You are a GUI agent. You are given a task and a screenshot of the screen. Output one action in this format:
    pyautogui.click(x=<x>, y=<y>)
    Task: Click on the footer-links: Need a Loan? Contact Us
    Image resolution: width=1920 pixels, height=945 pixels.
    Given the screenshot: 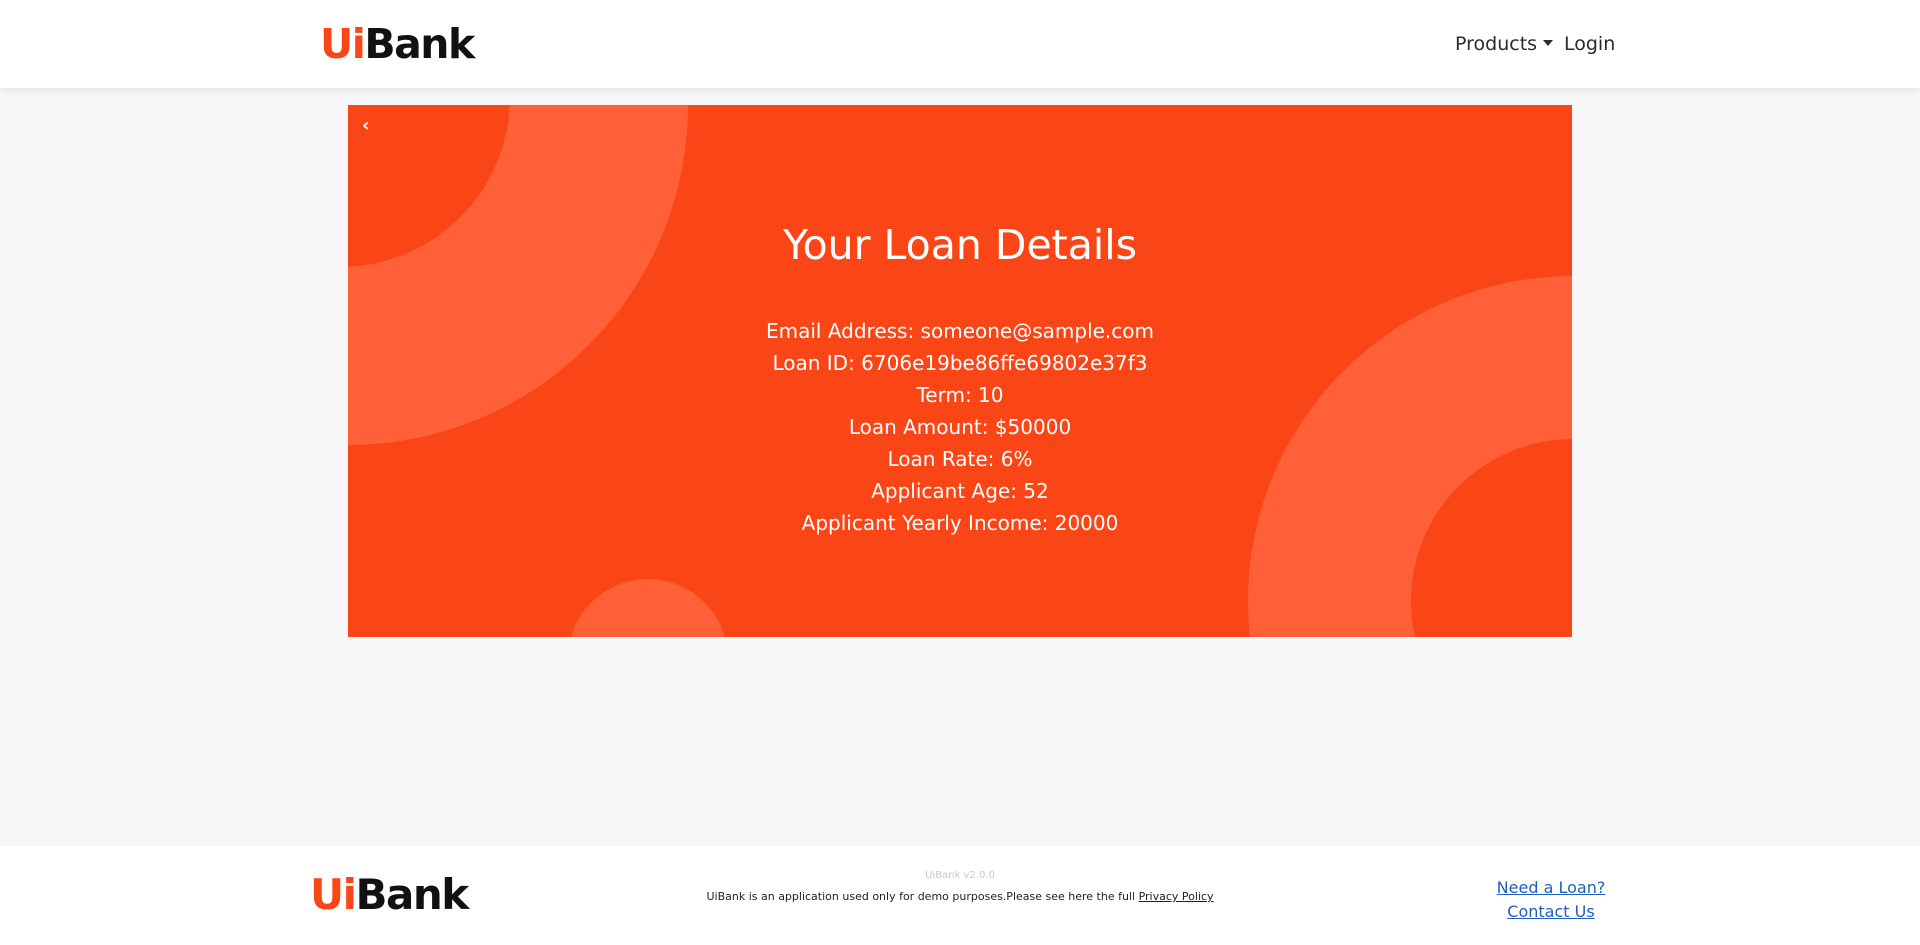 What is the action you would take?
    pyautogui.click(x=1551, y=900)
    